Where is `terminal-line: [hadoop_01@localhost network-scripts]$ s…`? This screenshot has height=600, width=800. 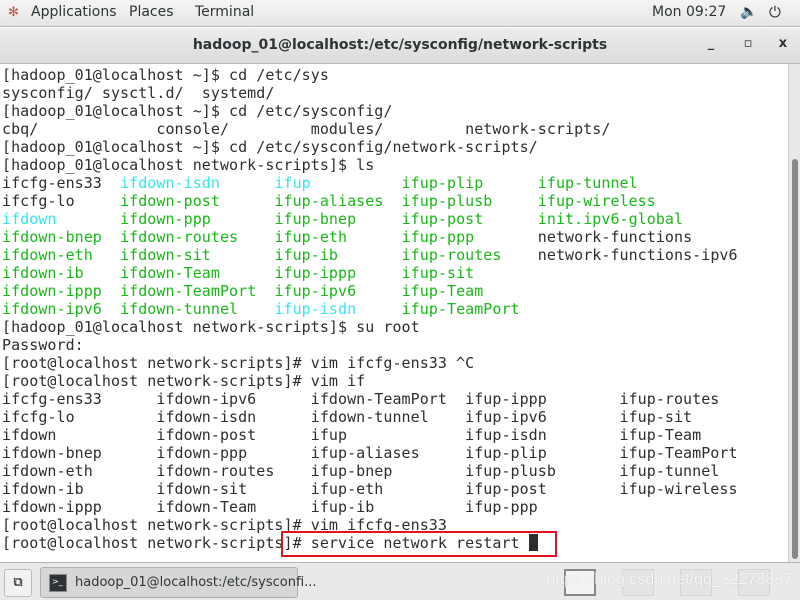
terminal-line: [hadoop_01@localhost network-scripts]$ s… is located at coordinates (211, 327).